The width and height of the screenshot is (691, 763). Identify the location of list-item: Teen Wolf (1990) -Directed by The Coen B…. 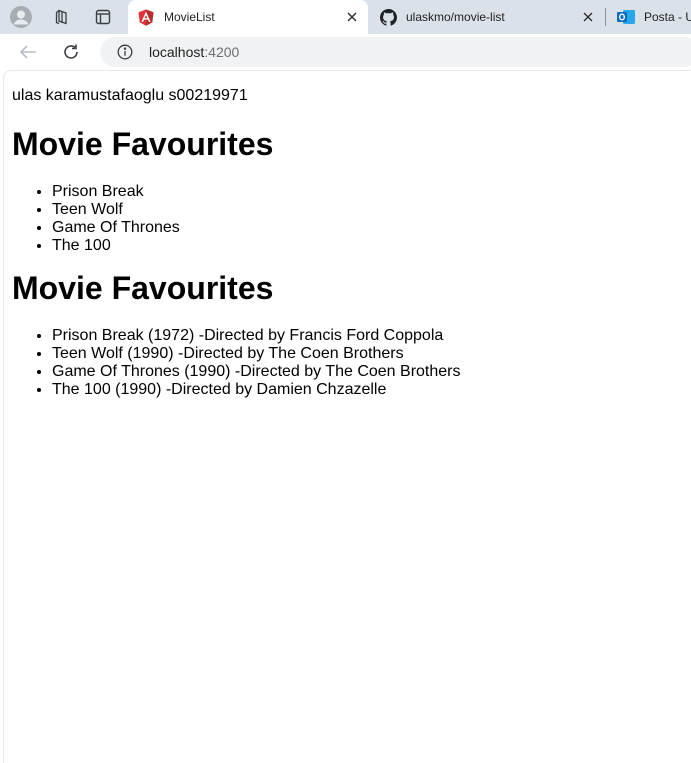
(371, 354).